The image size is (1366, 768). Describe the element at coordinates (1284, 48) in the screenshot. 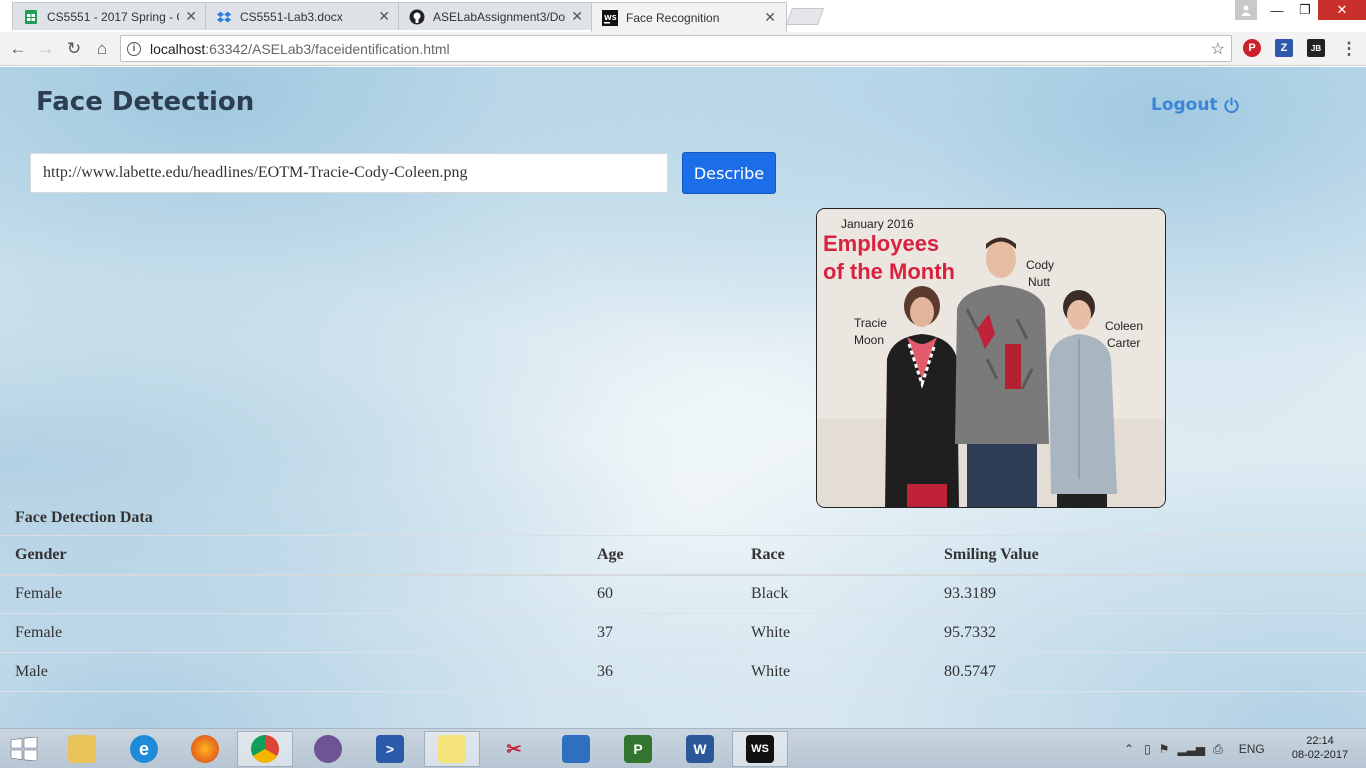

I see `zotero-extension-icon: Z` at that location.